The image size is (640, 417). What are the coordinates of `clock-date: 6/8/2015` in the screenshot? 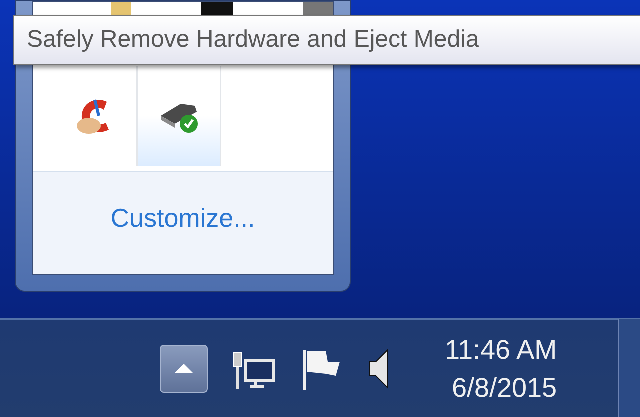 It's located at (505, 387).